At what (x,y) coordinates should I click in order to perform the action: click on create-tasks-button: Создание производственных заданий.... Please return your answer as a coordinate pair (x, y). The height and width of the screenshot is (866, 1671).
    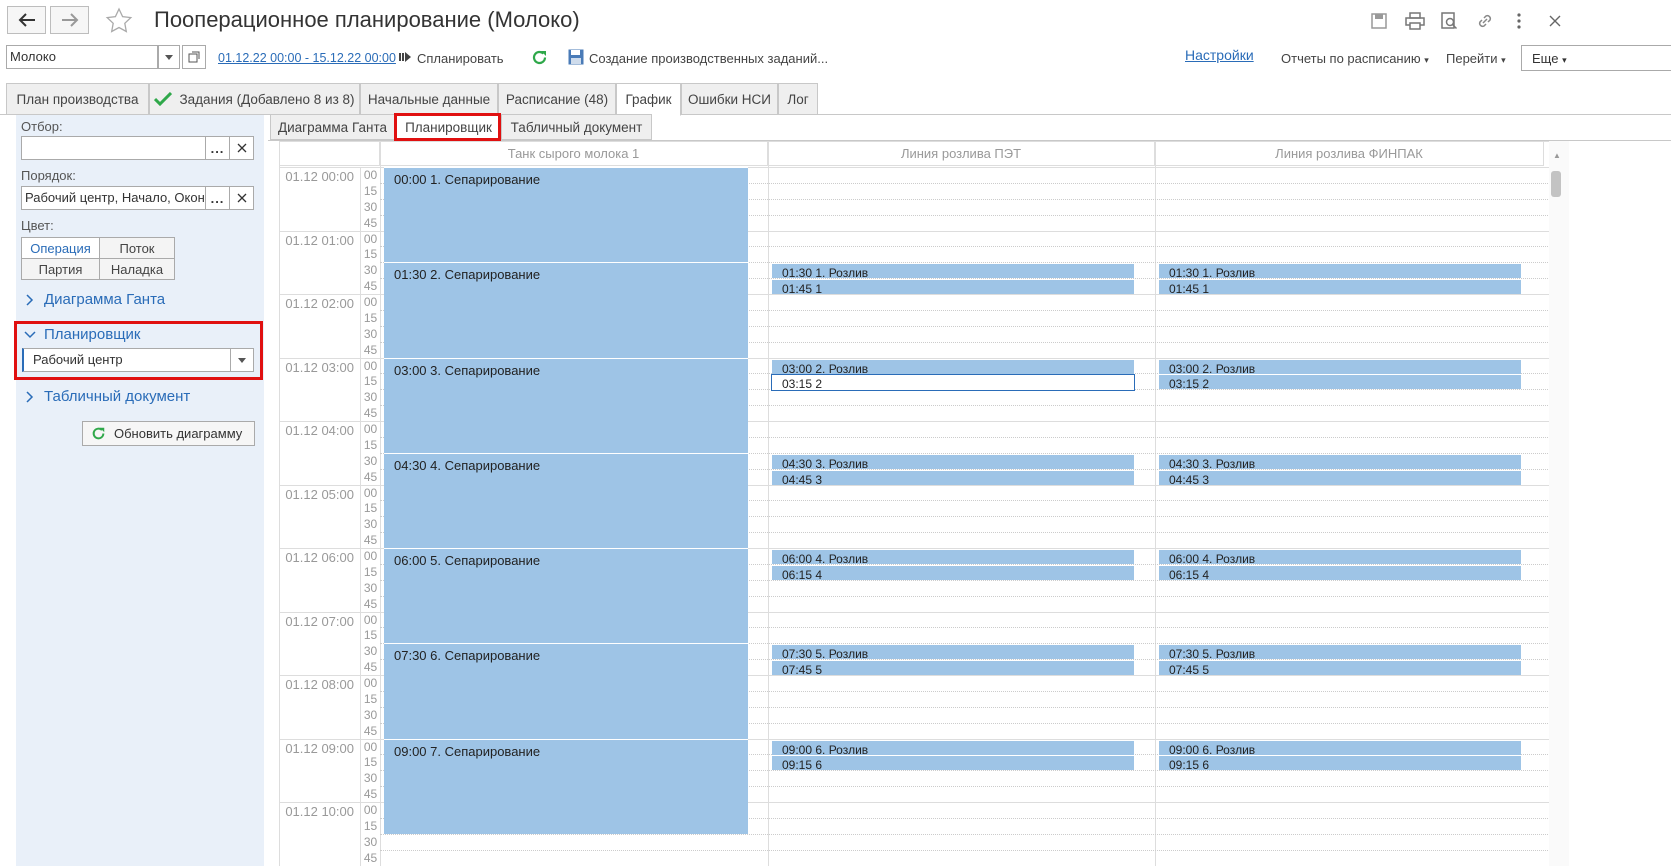
    Looking at the image, I should click on (708, 58).